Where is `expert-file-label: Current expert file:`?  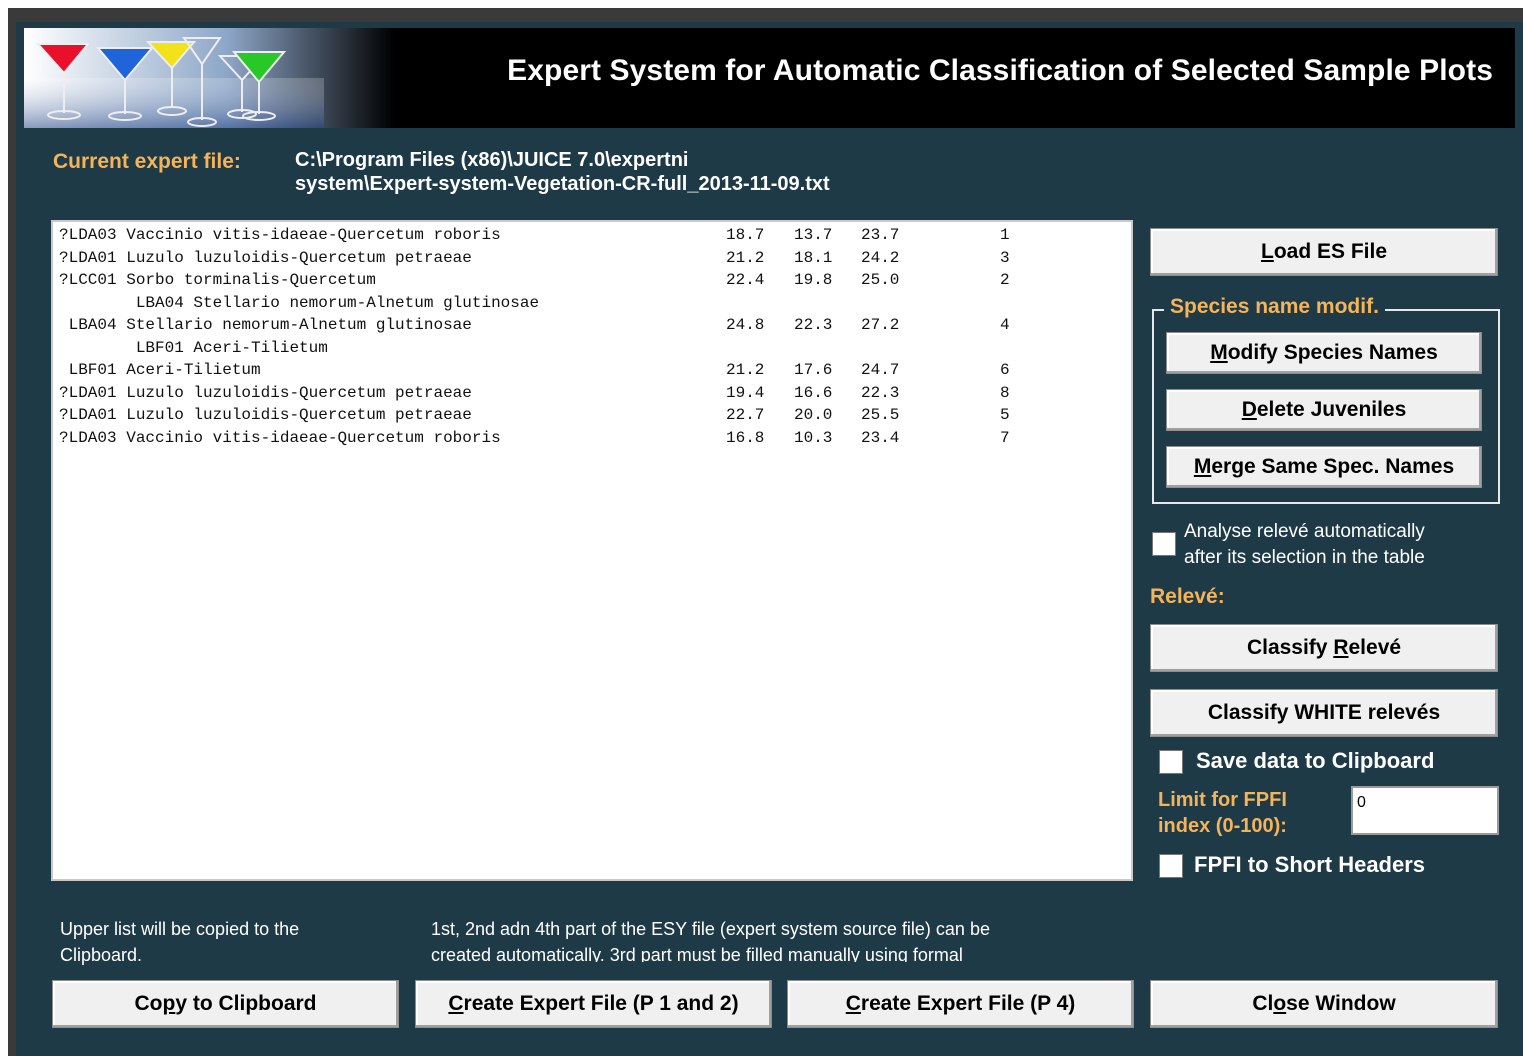 expert-file-label: Current expert file: is located at coordinates (147, 161).